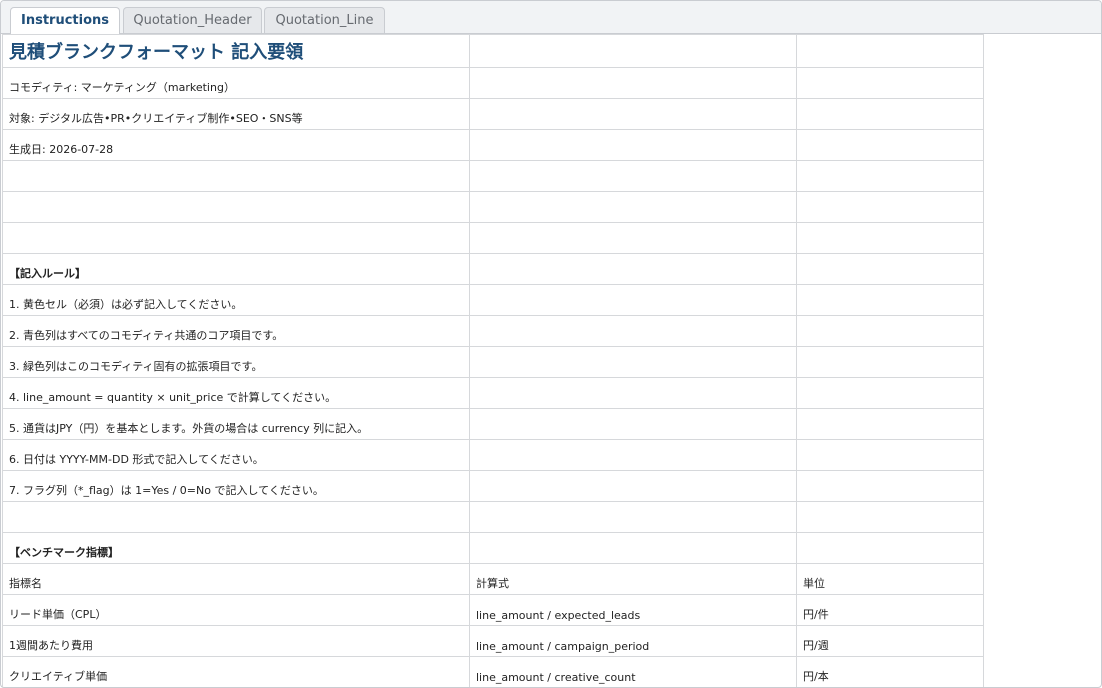 Image resolution: width=1102 pixels, height=688 pixels. I want to click on benchmark-header-unit: 単位, so click(890, 579).